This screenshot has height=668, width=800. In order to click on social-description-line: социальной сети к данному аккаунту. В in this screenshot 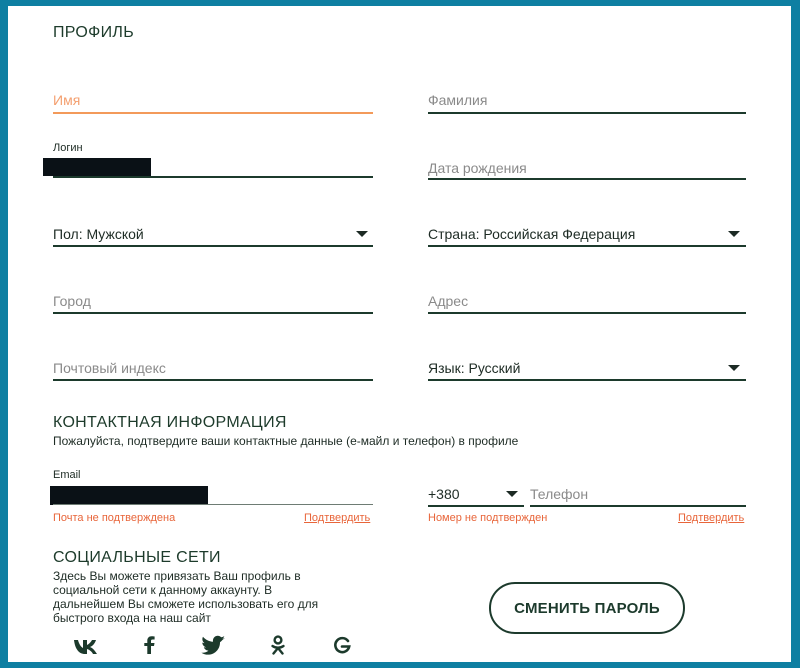, I will do `click(163, 590)`.